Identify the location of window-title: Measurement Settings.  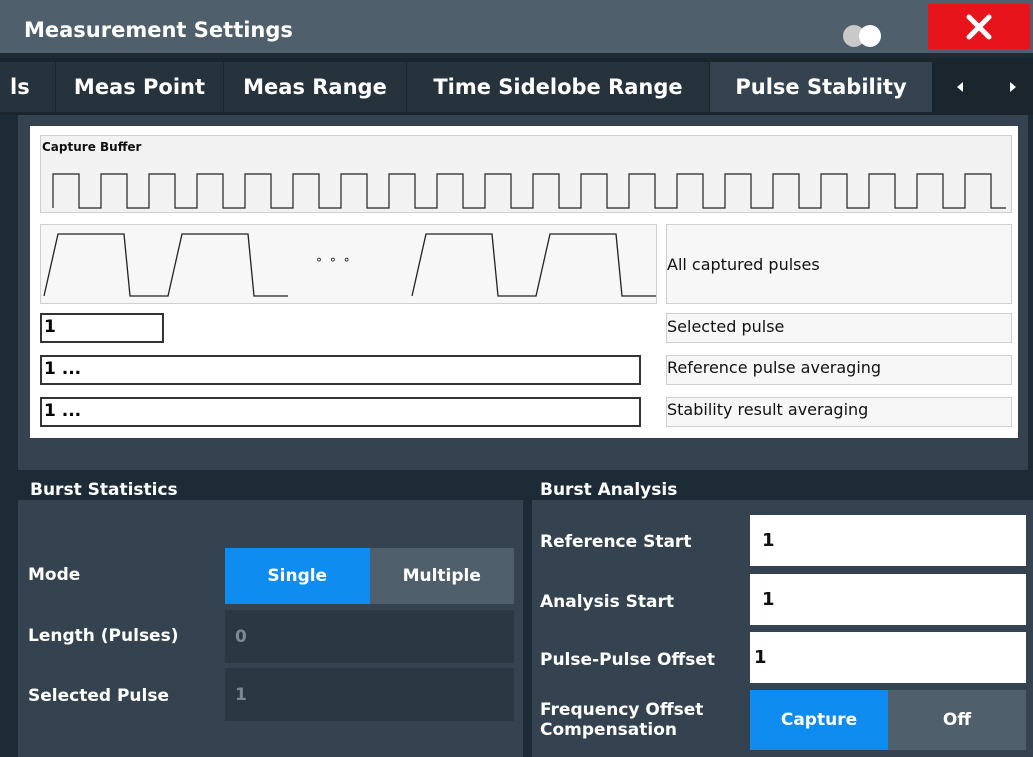
(158, 30).